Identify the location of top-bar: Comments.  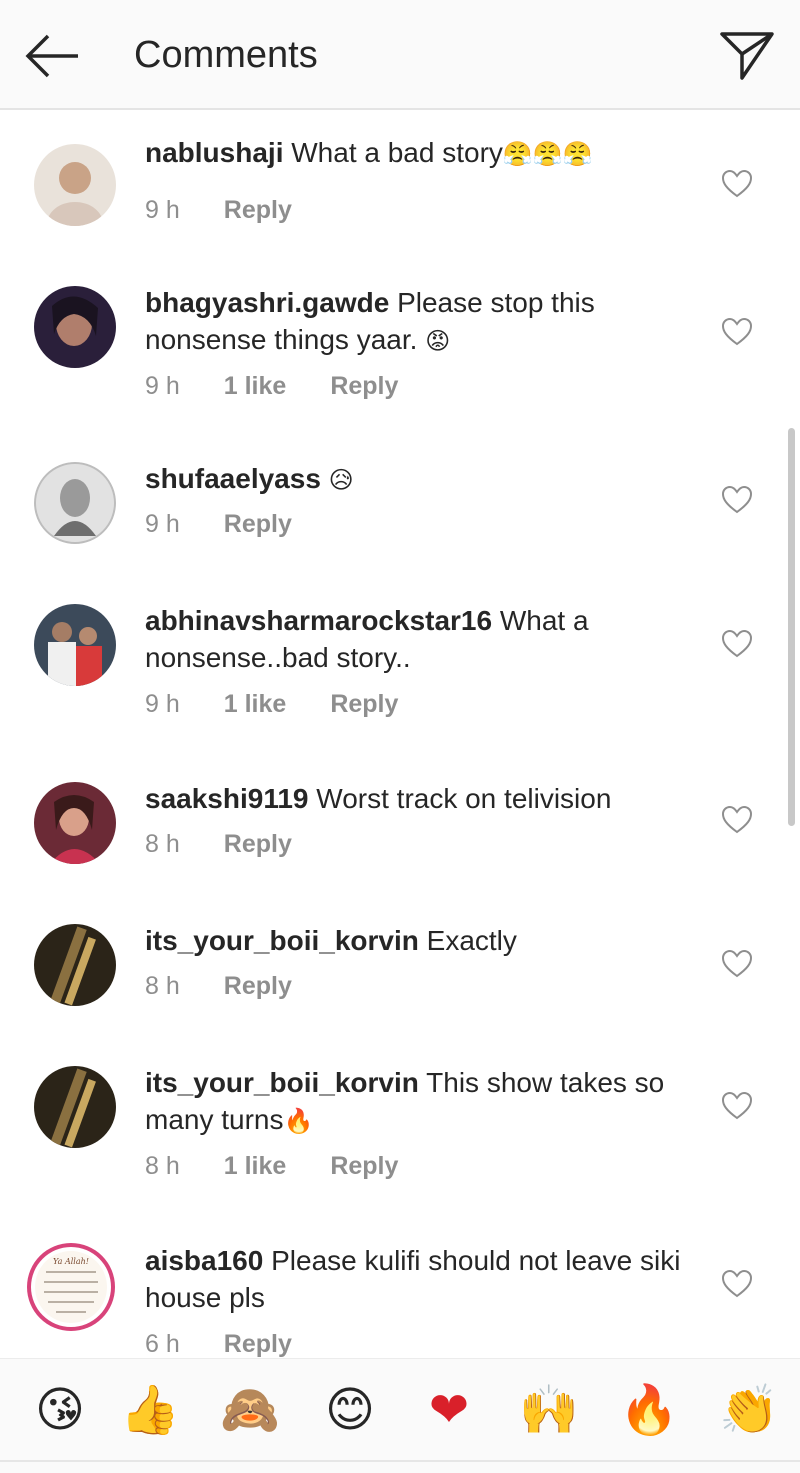
(400, 55).